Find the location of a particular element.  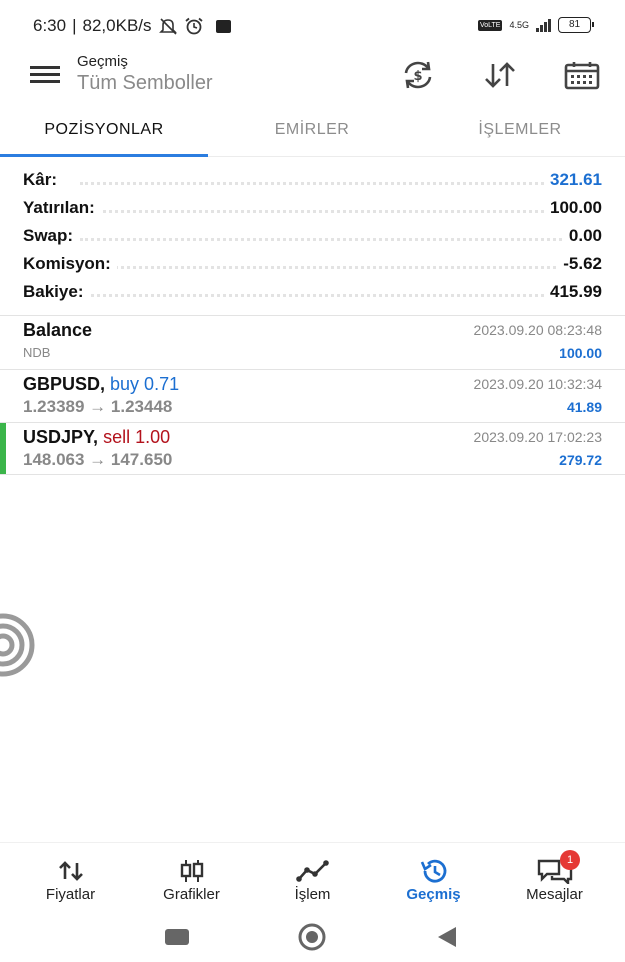

menu-icon is located at coordinates (45, 75).